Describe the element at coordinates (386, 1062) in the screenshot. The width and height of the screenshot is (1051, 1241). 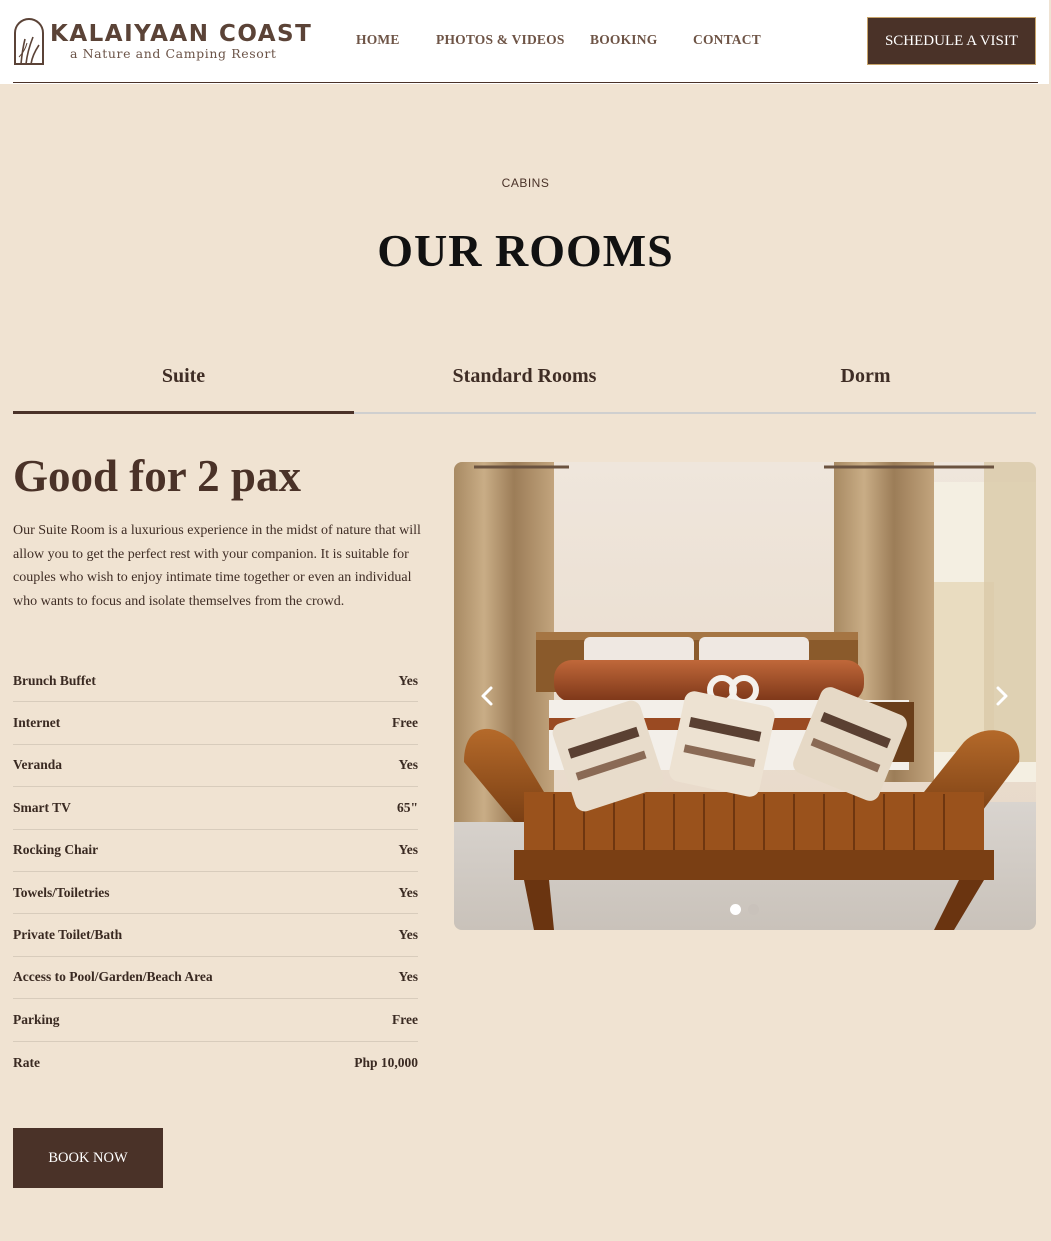
I see `amenity-value: Php 10,000` at that location.